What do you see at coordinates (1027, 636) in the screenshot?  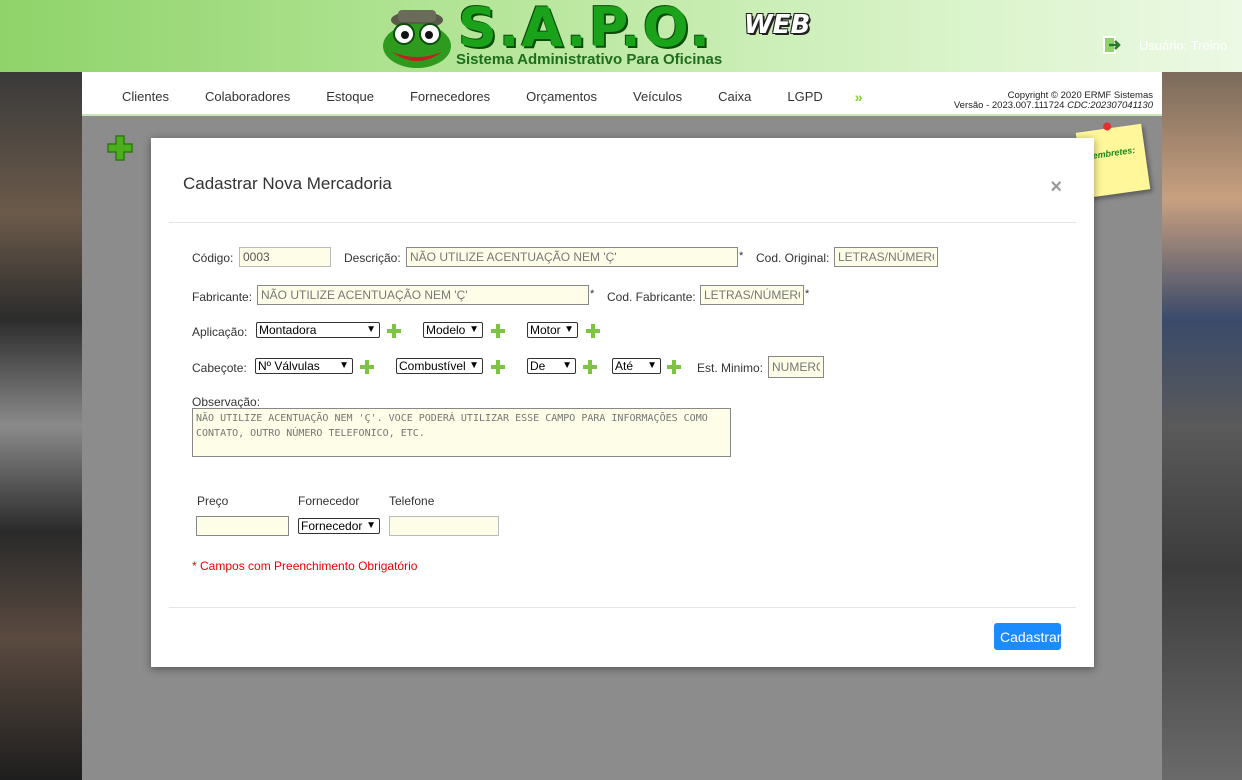 I see `cadastrar-button: Cadastrar` at bounding box center [1027, 636].